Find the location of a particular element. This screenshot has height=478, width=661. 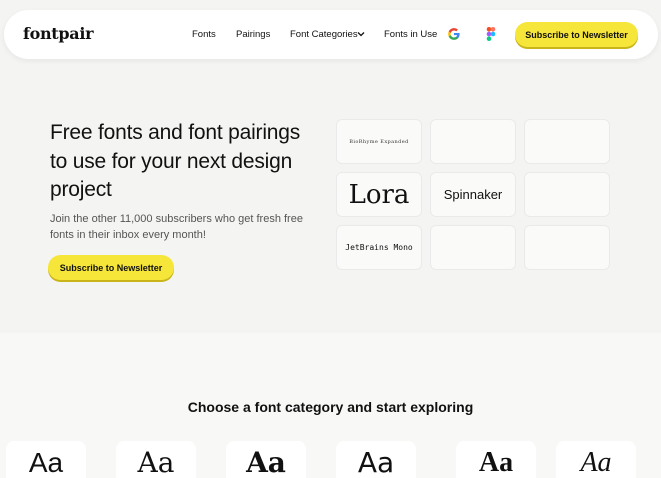

font-tile-jetbrains-mono: JetBrains Mono is located at coordinates (379, 247).